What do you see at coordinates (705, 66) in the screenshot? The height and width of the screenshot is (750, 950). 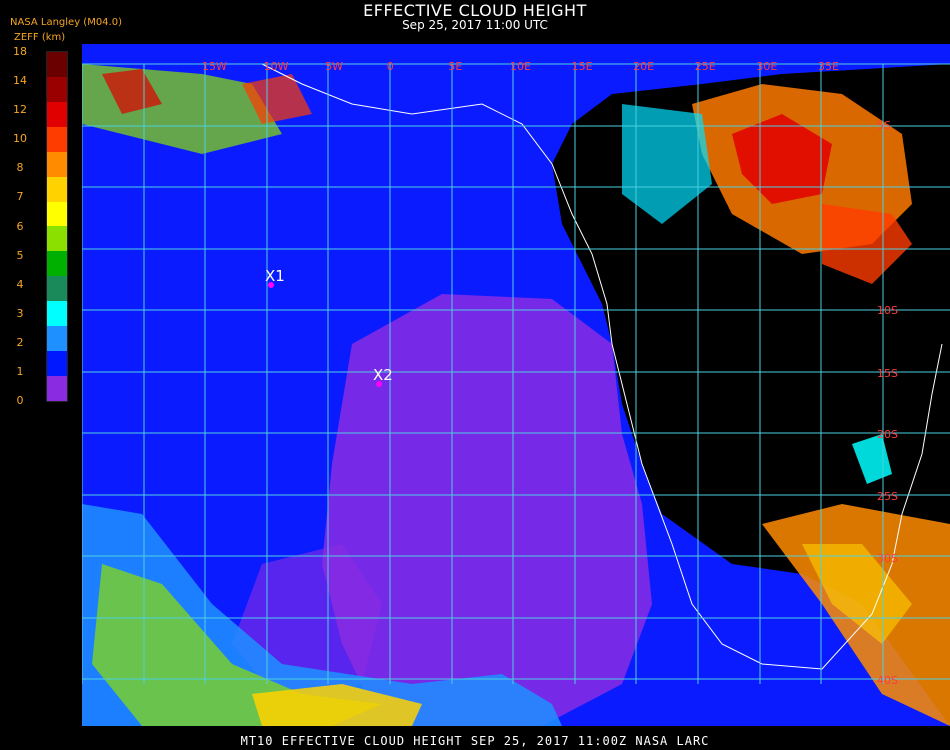 I see `longitude-label: 25E` at bounding box center [705, 66].